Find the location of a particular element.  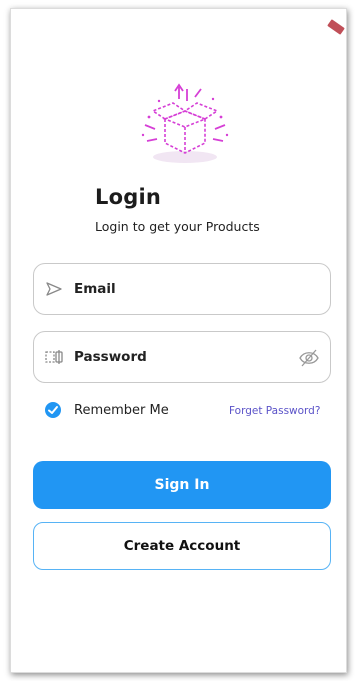

remember-me-checkbox is located at coordinates (53, 410).